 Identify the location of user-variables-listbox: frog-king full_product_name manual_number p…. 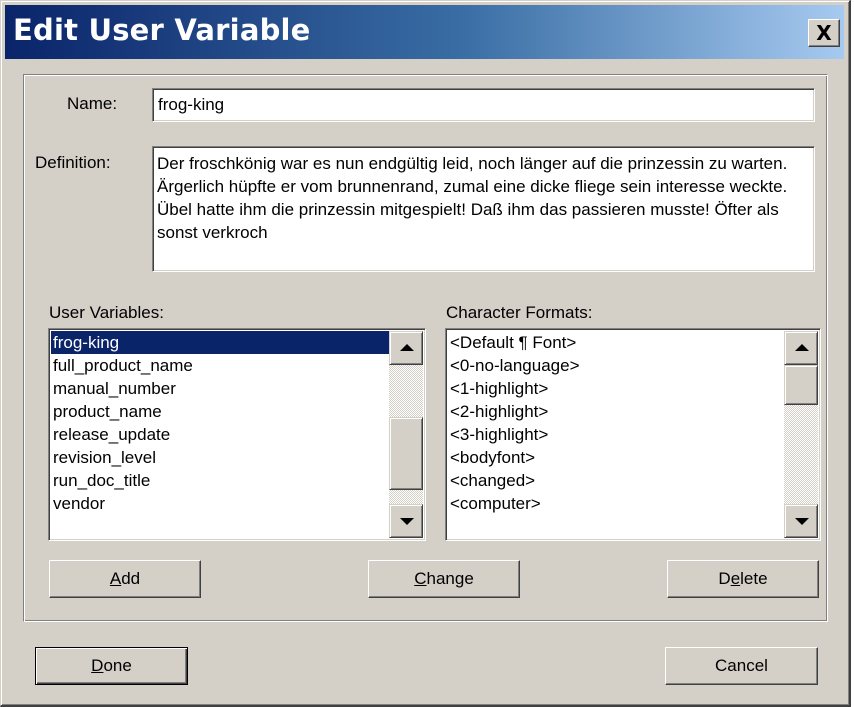
(237, 434).